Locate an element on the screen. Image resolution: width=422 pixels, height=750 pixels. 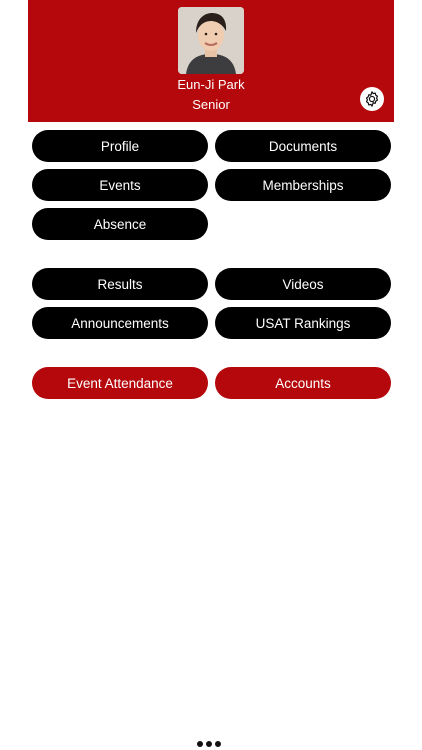
events-button: Events is located at coordinates (120, 185).